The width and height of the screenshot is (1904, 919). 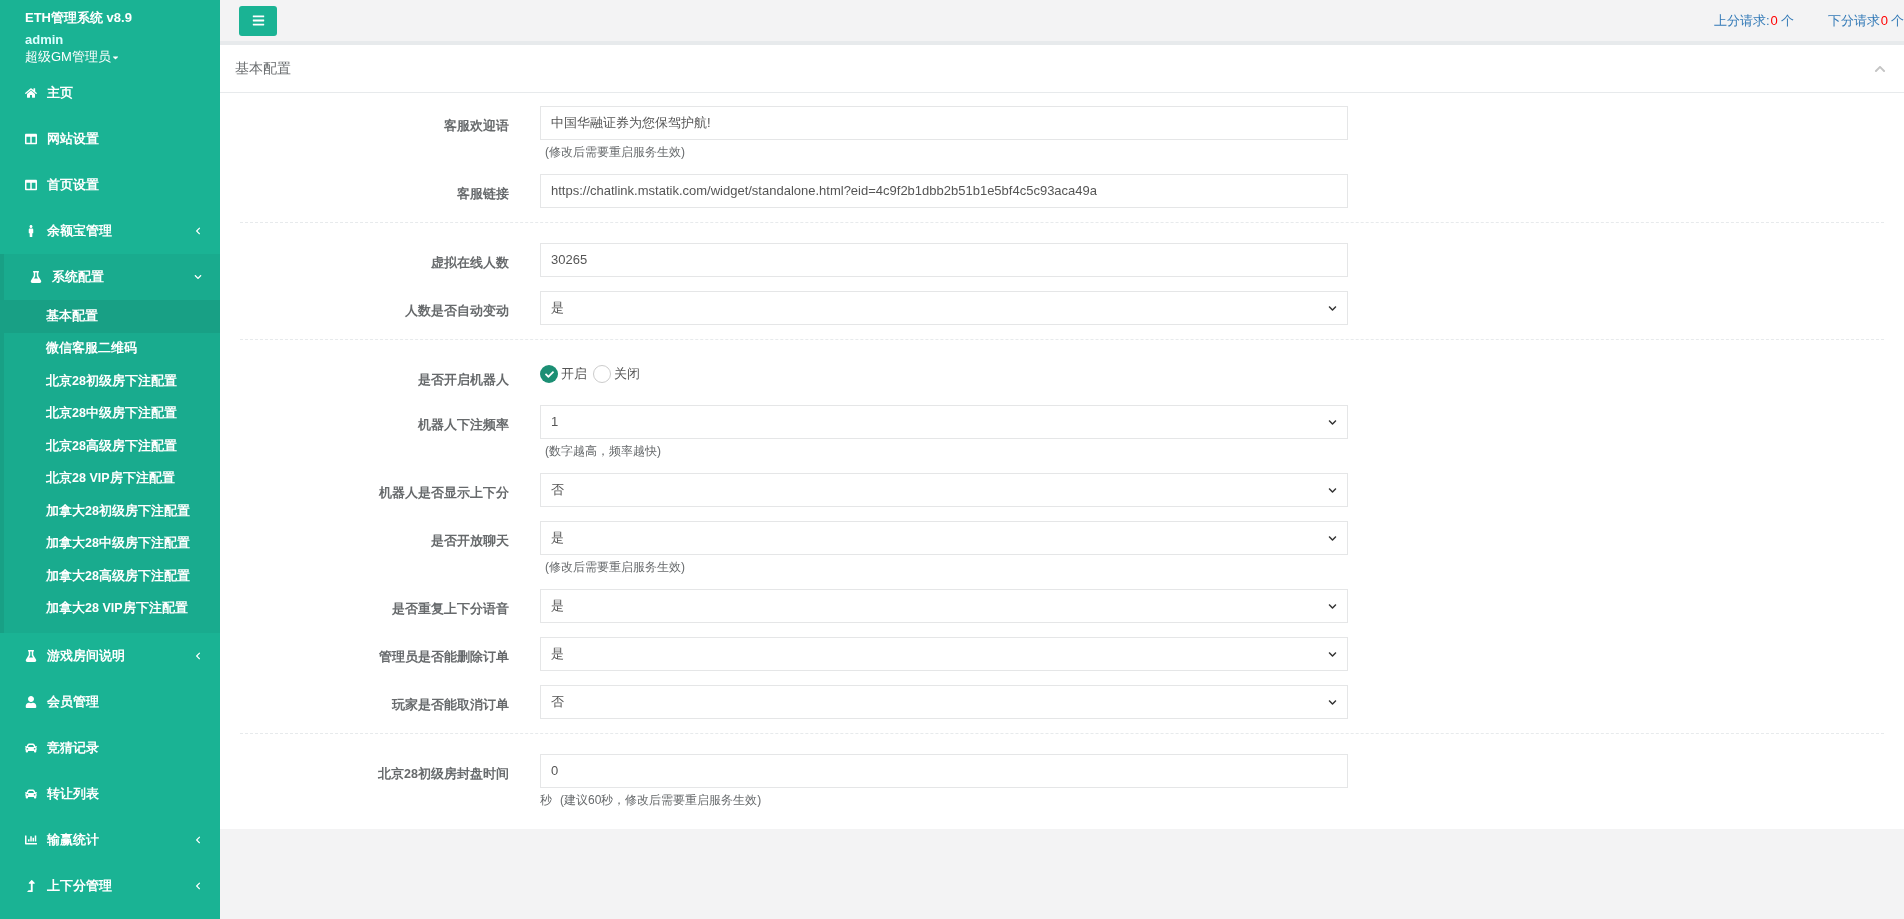 I want to click on unit-text: 秒, so click(x=546, y=800).